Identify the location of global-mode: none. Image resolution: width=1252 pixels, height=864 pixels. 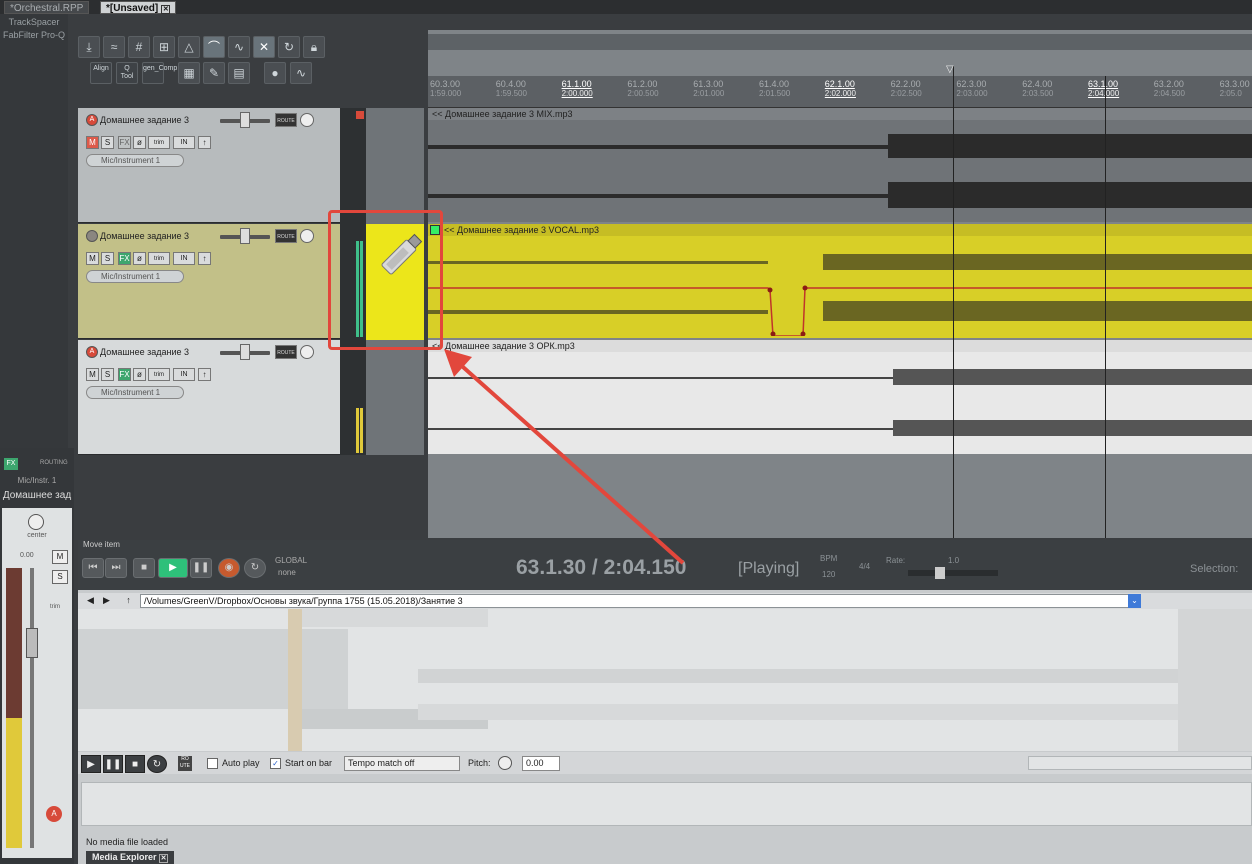
(287, 572).